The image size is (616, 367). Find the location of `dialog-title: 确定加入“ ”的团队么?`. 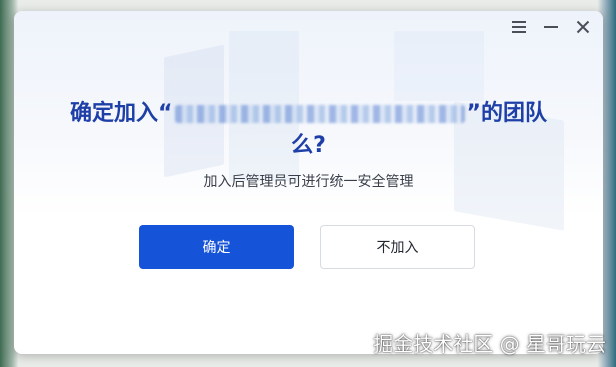

dialog-title: 确定加入“ ”的团队么? is located at coordinates (308, 130).